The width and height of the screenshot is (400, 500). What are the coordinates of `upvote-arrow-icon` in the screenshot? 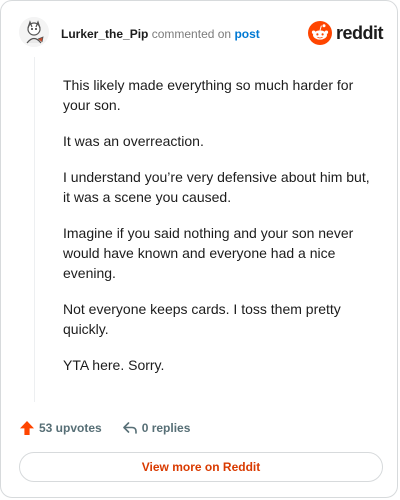 It's located at (27, 428).